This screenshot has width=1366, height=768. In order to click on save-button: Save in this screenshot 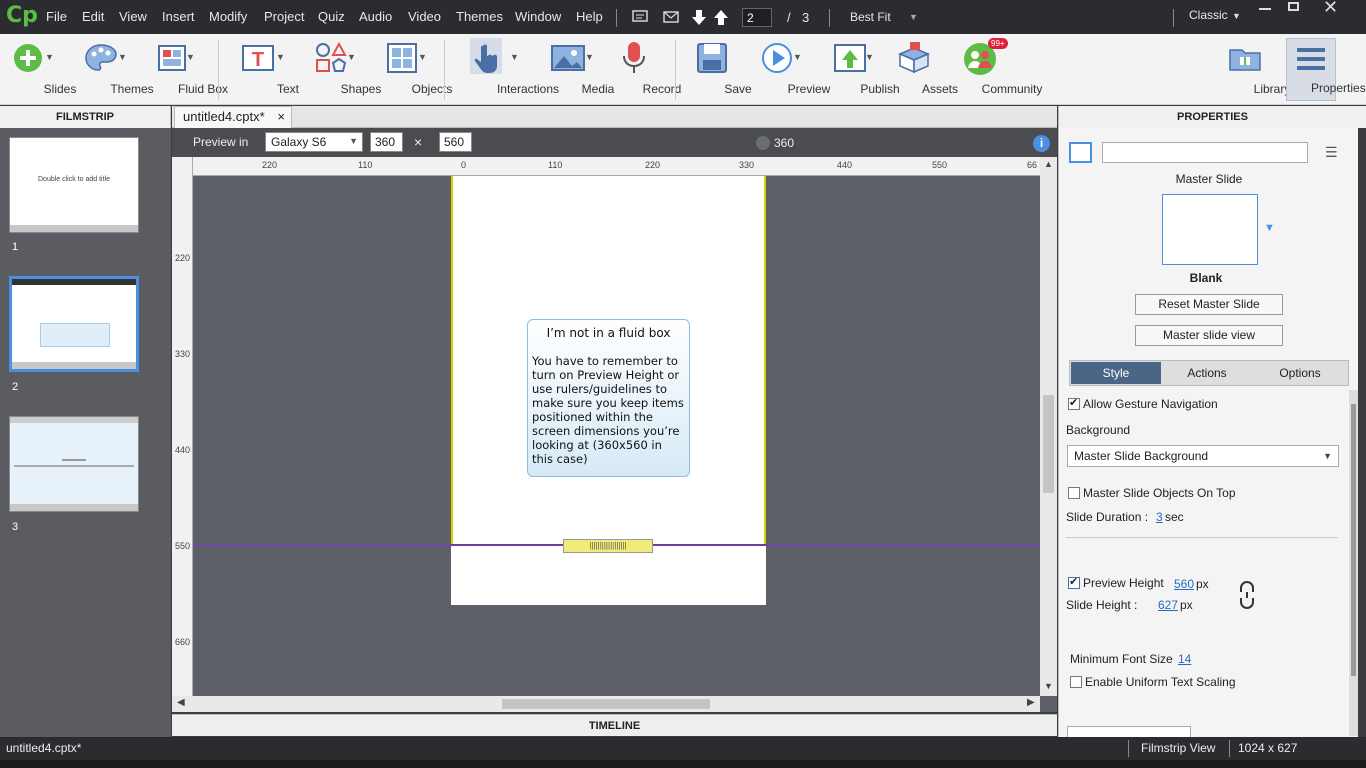, I will do `click(719, 69)`.